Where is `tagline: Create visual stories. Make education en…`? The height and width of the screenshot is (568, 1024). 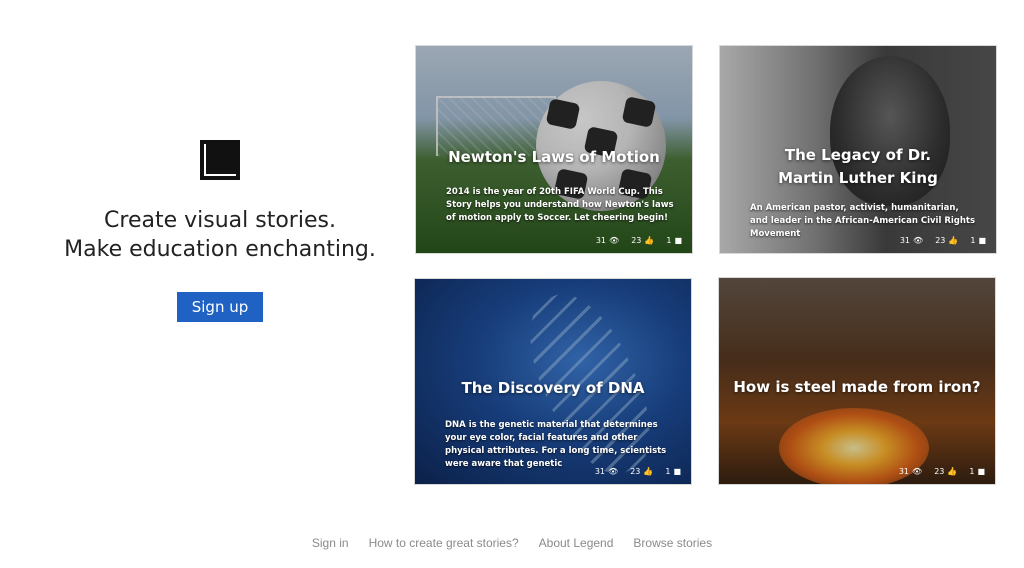 tagline: Create visual stories. Make education en… is located at coordinates (220, 235).